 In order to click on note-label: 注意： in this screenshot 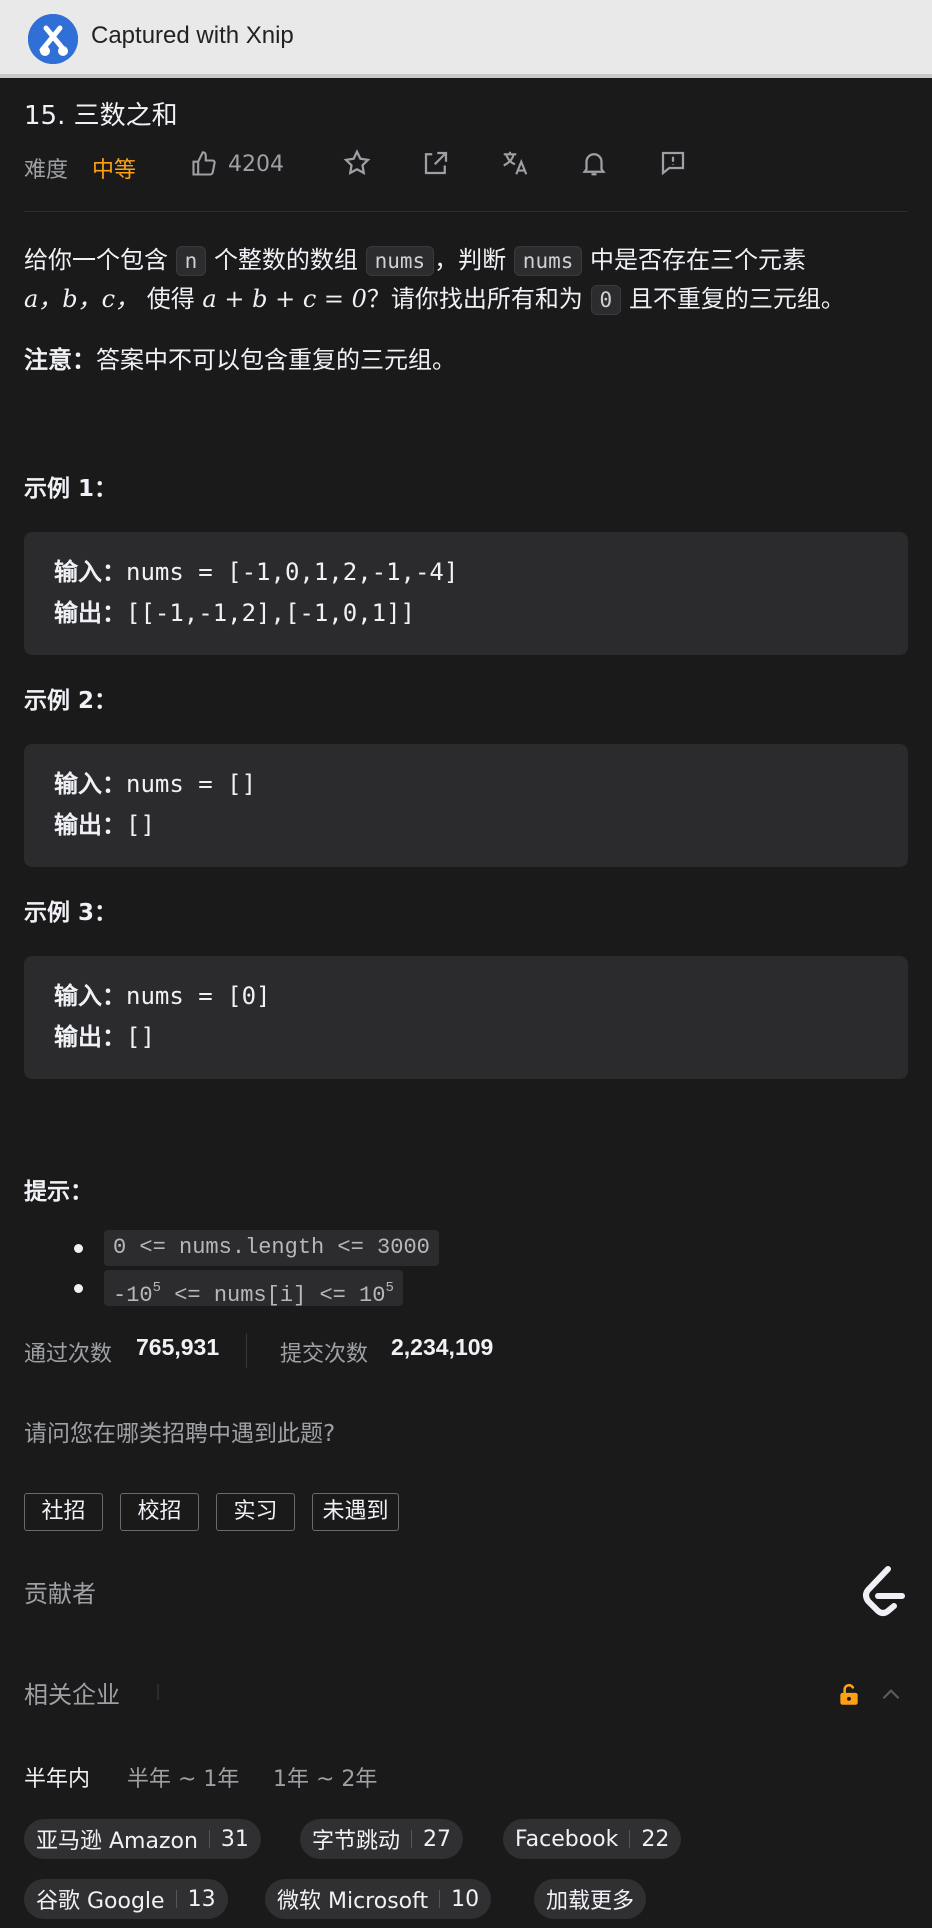, I will do `click(60, 360)`.